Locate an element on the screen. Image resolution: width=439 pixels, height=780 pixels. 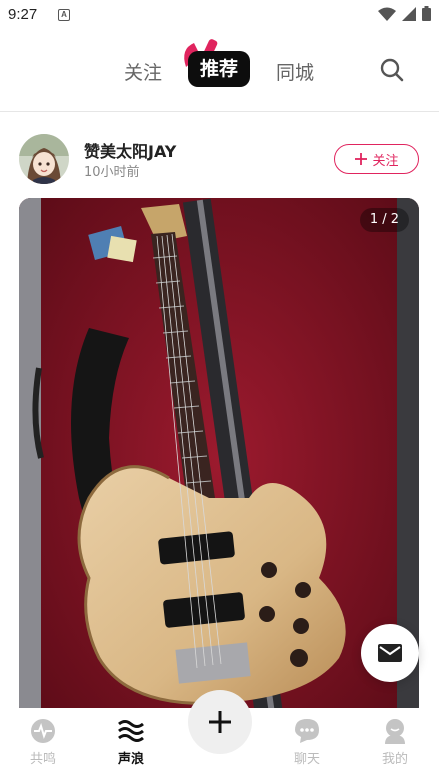
bottom-nav-label: 我的 is located at coordinates (394, 759).